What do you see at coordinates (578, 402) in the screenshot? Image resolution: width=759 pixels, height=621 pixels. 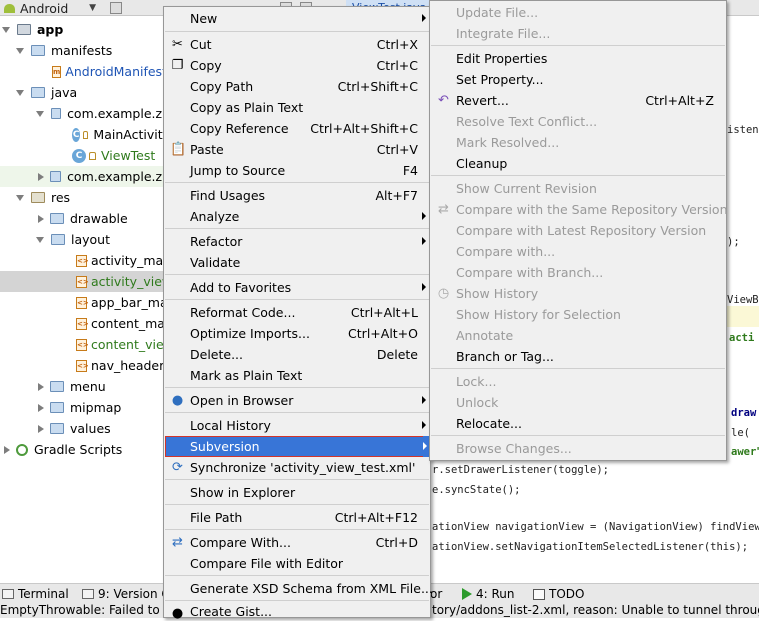 I see `menu-item-unlock: Unlock` at bounding box center [578, 402].